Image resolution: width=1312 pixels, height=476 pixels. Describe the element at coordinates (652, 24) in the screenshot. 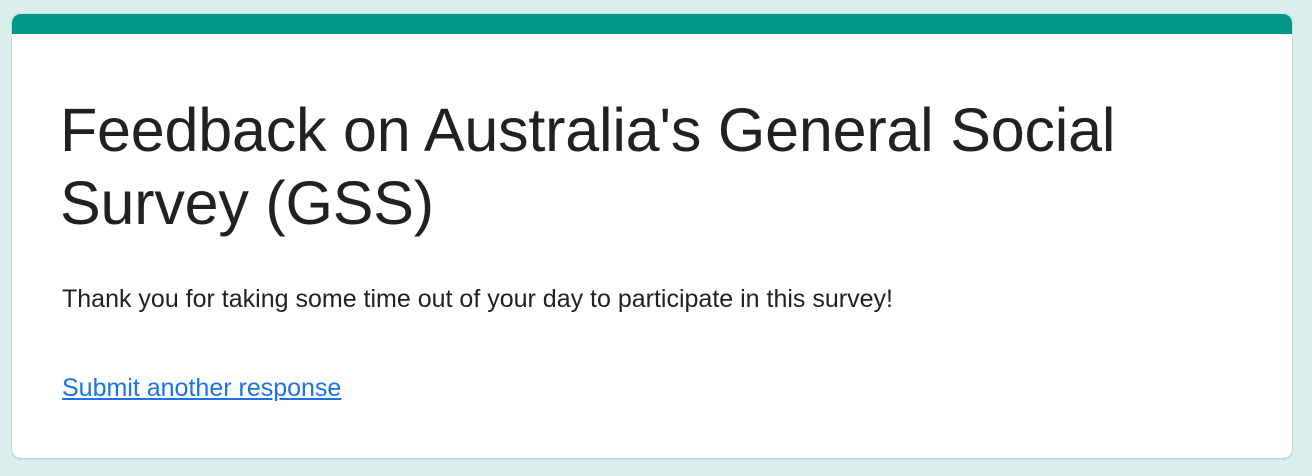

I see `form-header-accent-bar` at that location.